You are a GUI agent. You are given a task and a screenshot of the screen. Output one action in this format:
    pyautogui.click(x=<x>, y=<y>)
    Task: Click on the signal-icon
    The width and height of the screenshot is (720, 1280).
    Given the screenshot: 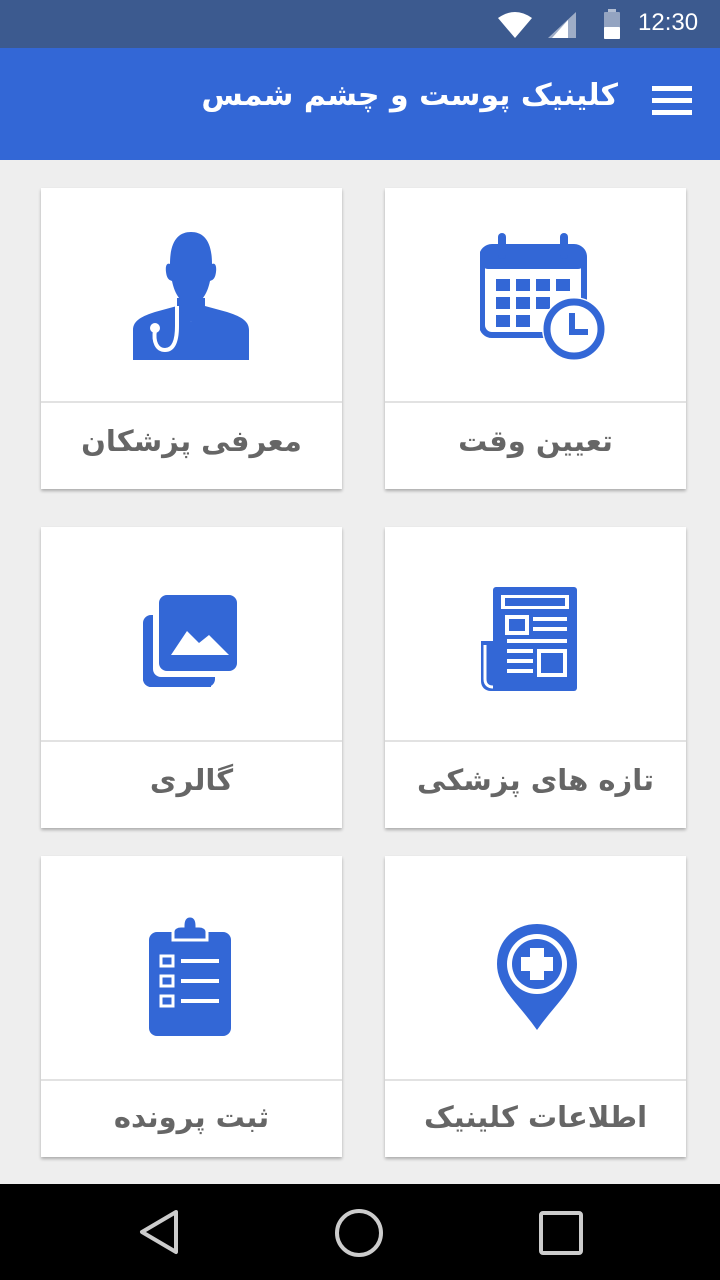 What is the action you would take?
    pyautogui.click(x=562, y=25)
    